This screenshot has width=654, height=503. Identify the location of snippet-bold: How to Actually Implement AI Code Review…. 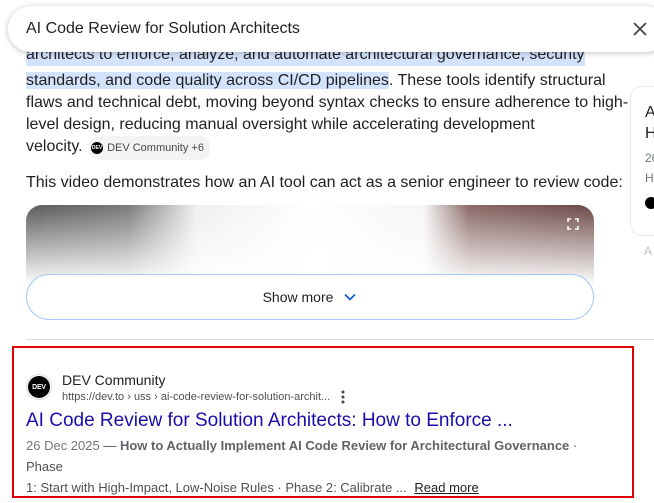
(344, 445).